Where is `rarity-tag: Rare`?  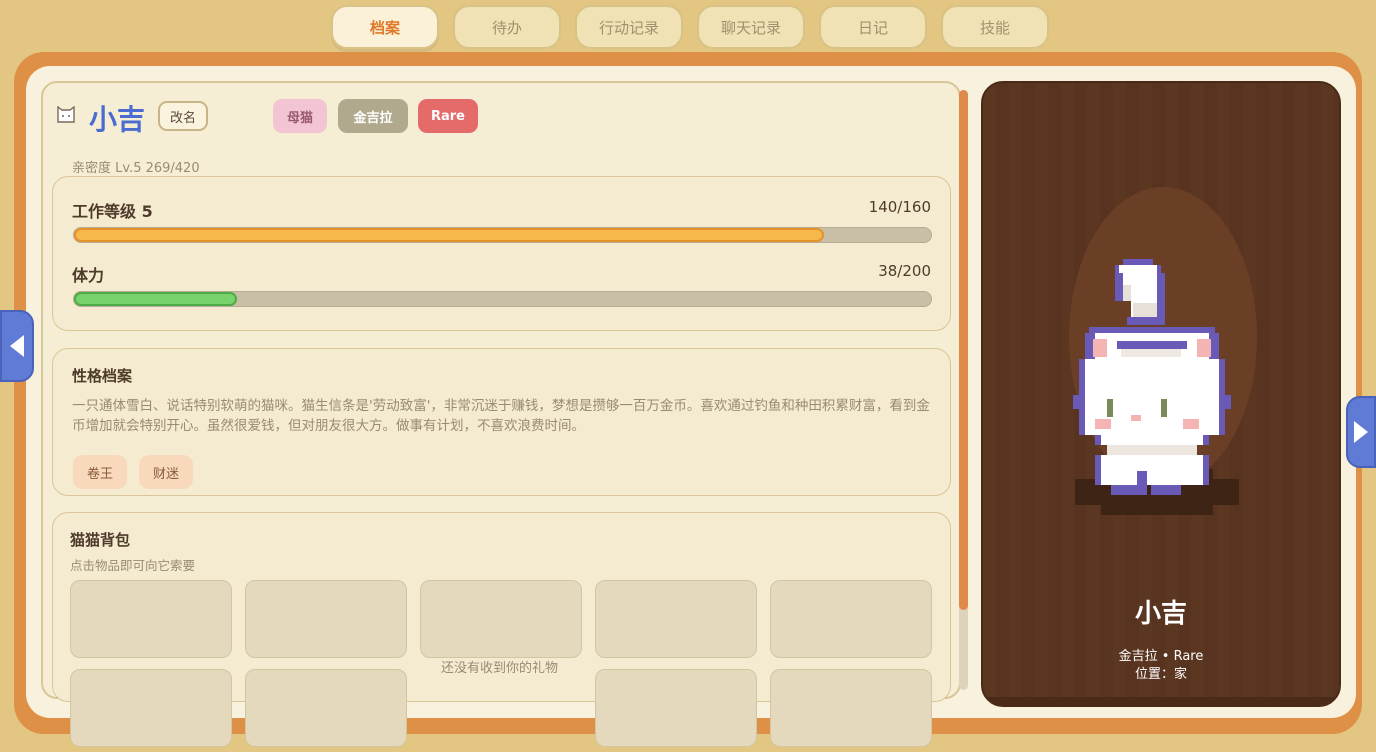 rarity-tag: Rare is located at coordinates (448, 116).